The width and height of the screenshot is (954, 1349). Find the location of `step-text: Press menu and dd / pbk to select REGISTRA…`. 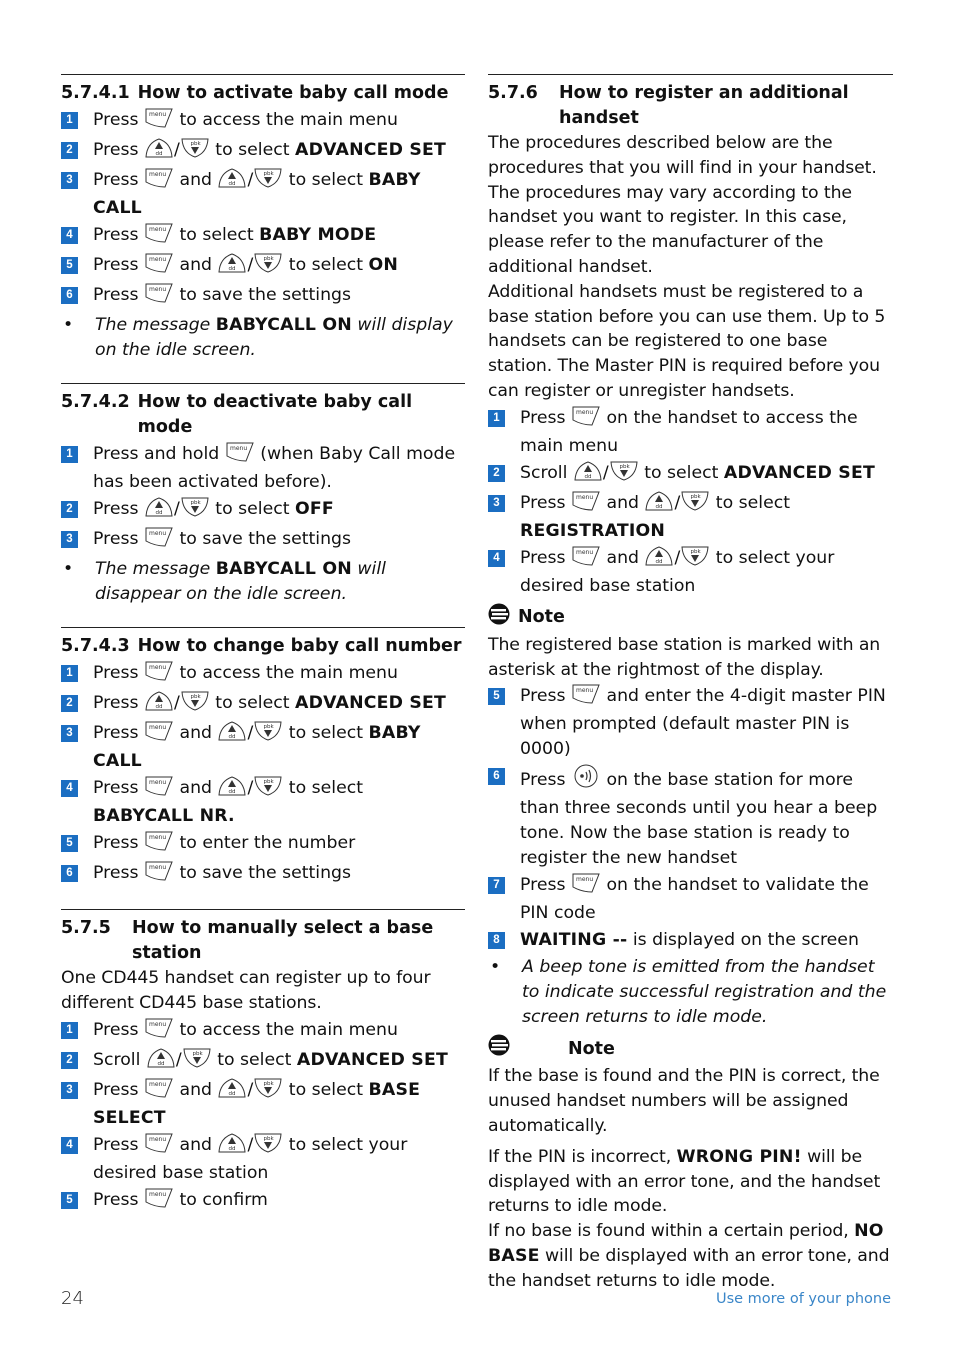

step-text: Press menu and dd / pbk to select REGISTRA… is located at coordinates (706, 517).